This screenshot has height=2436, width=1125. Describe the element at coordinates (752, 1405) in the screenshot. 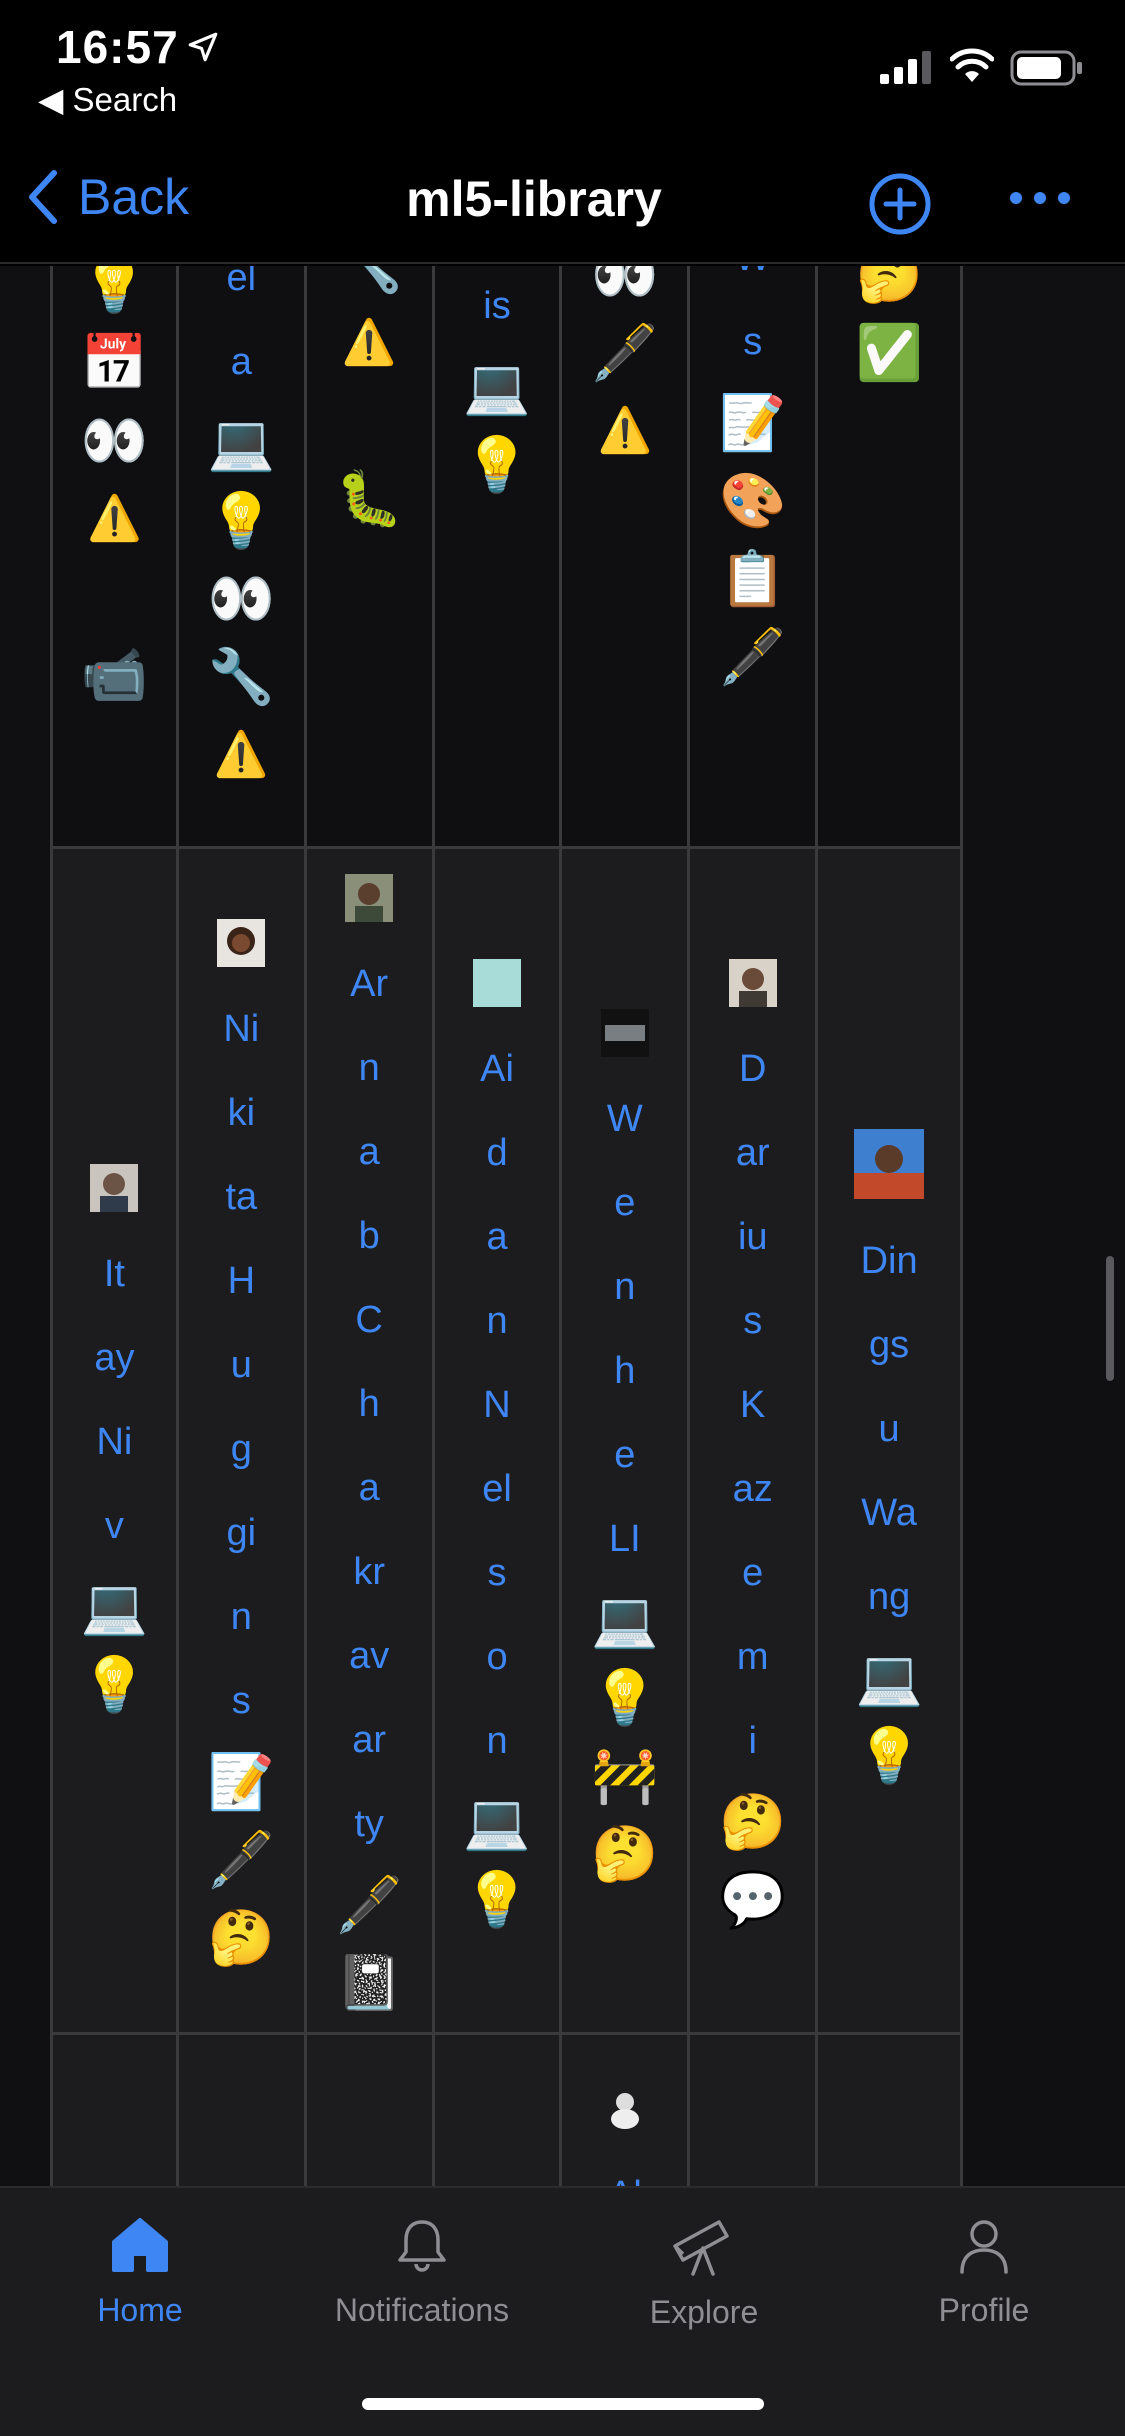

I see `contributor-name-link: K` at that location.